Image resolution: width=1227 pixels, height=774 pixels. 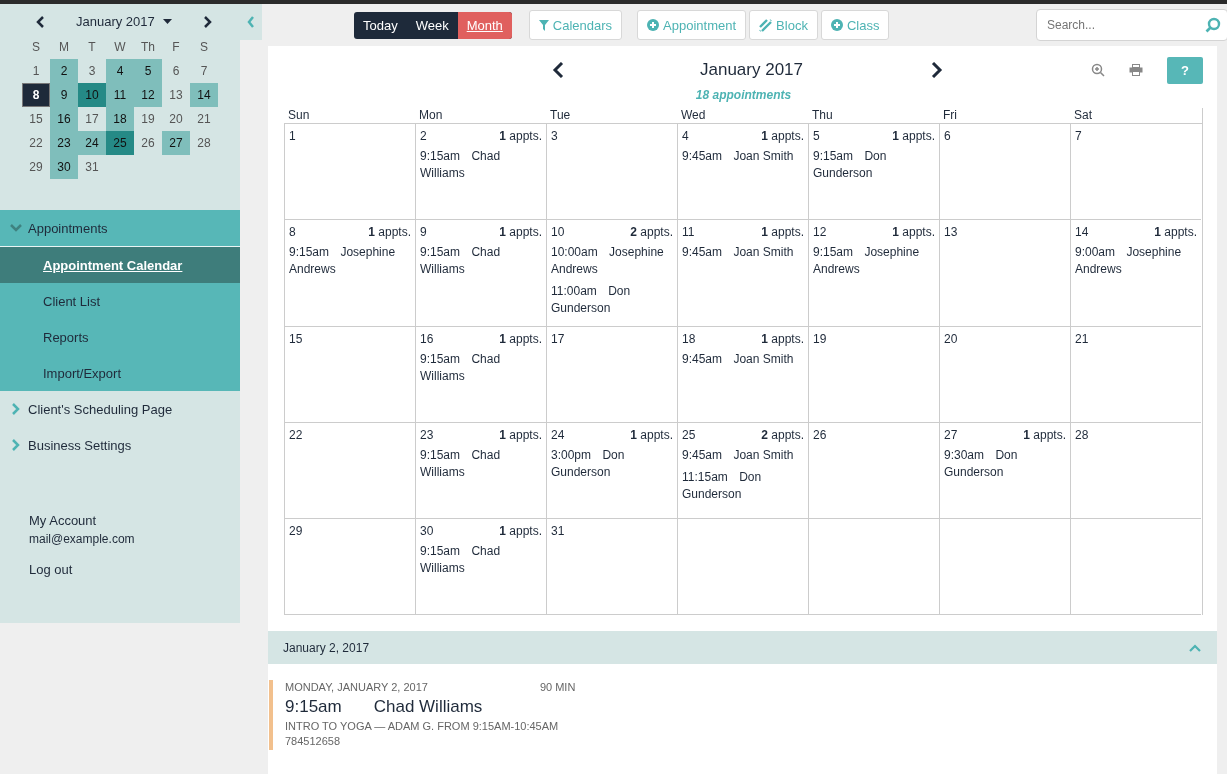 I want to click on day-cell: 2 1 appts. 9:15am Chad Williams, so click(x=480, y=172).